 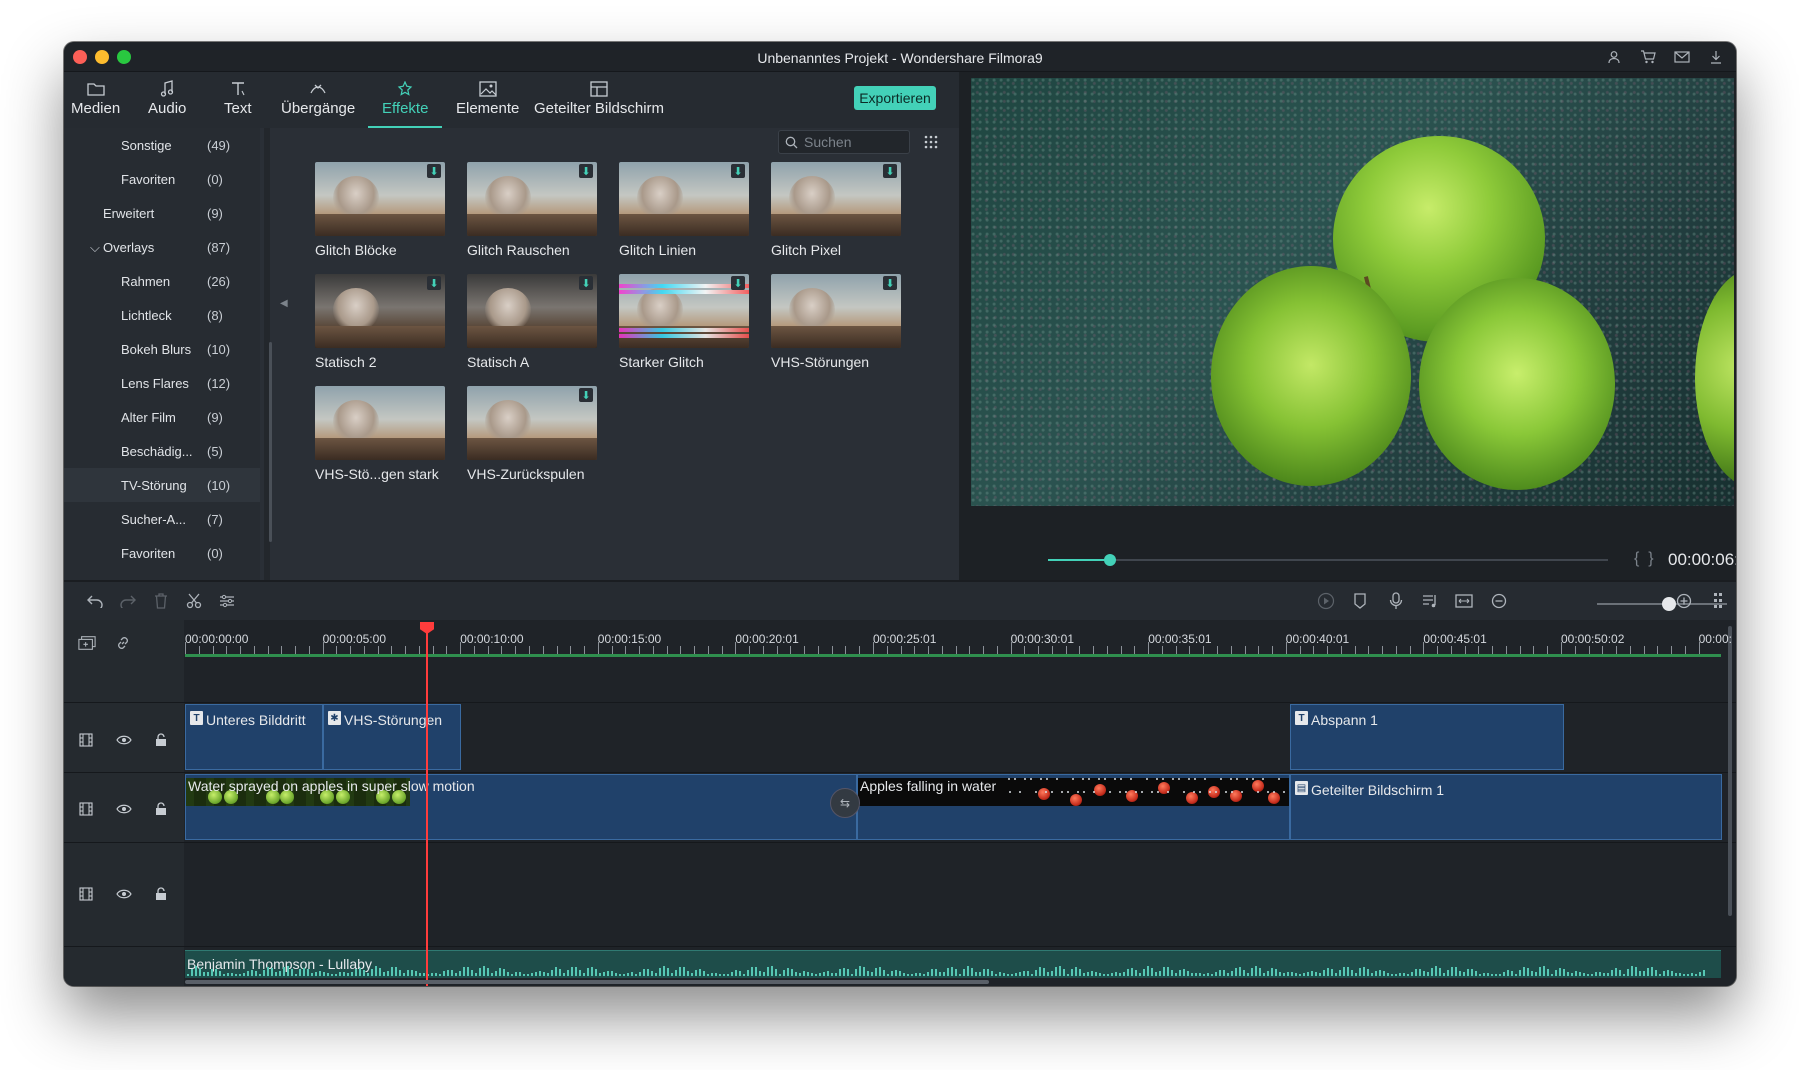 What do you see at coordinates (162, 451) in the screenshot?
I see `category-item: Beschädig... (5)` at bounding box center [162, 451].